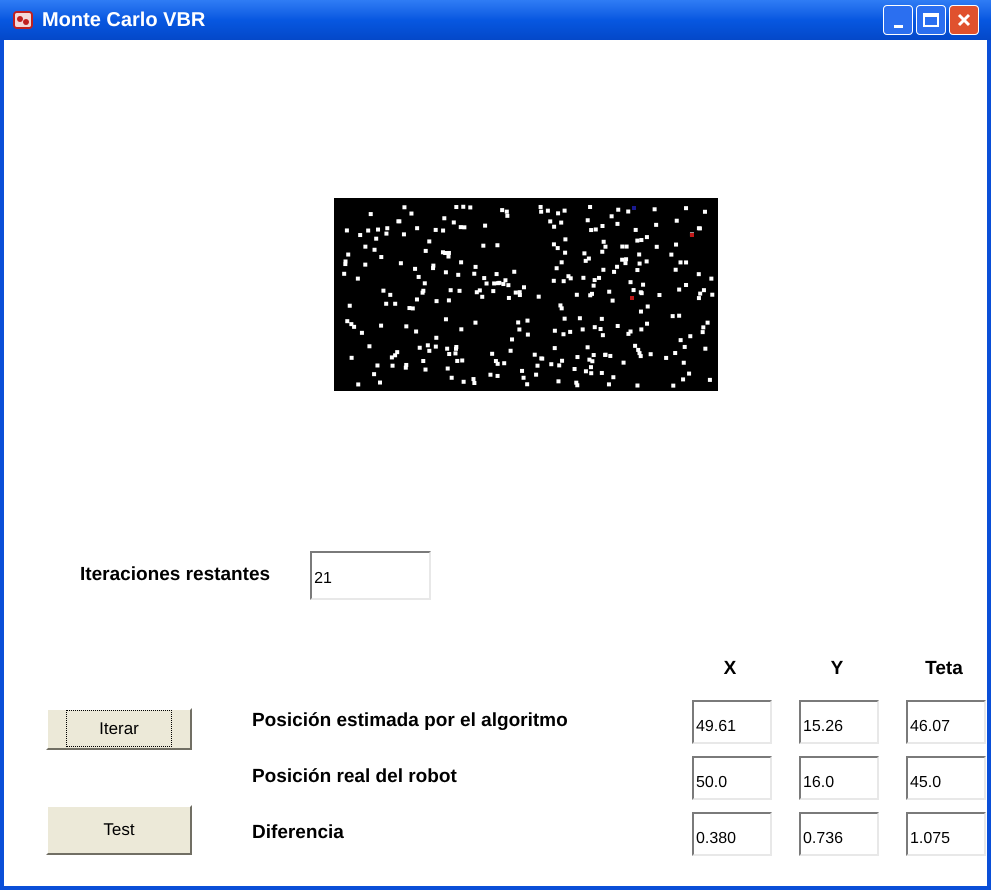 The width and height of the screenshot is (991, 890). What do you see at coordinates (119, 729) in the screenshot?
I see `action-button: Iterar` at bounding box center [119, 729].